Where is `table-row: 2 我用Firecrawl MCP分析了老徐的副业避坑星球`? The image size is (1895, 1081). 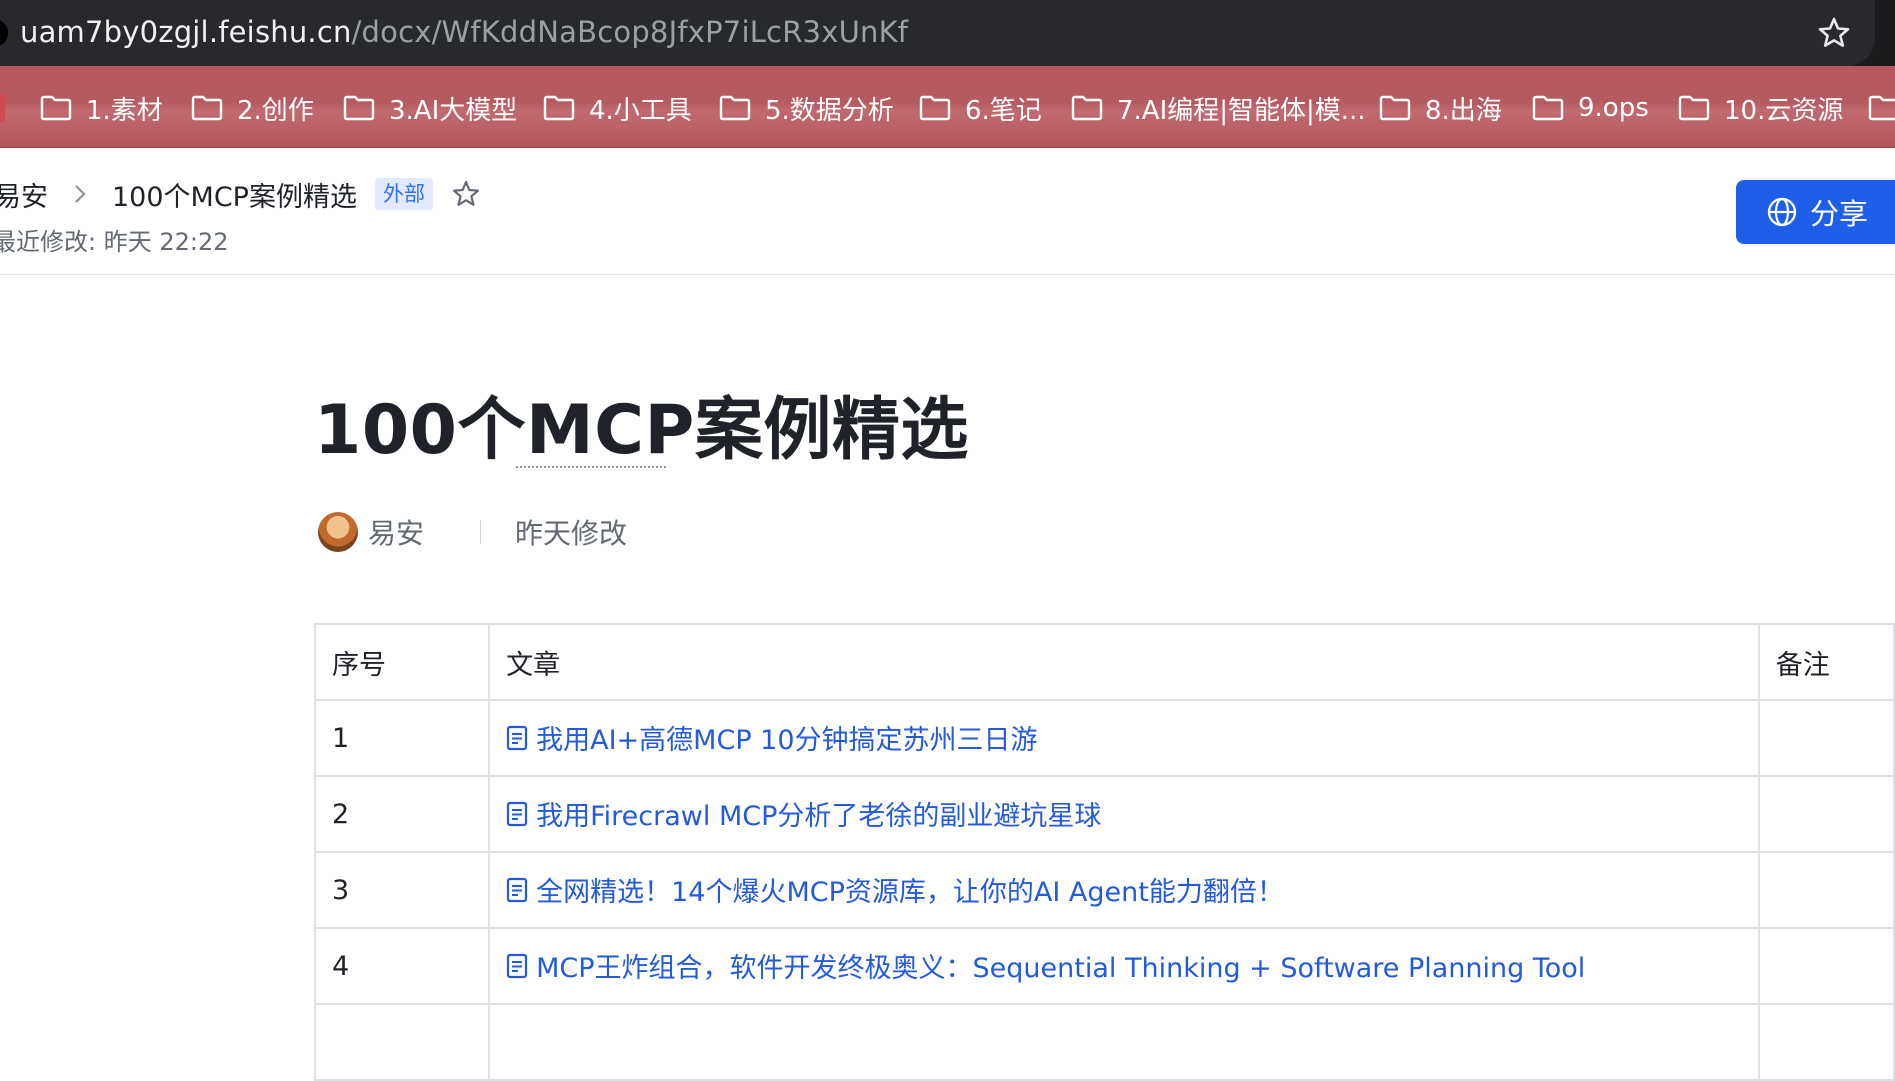
table-row: 2 我用Firecrawl MCP分析了老徐的副业避坑星球 is located at coordinates (1104, 814).